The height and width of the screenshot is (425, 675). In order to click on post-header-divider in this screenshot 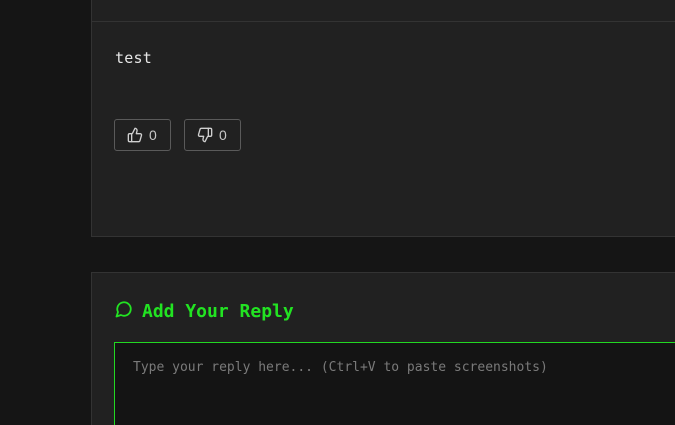, I will do `click(383, 21)`.